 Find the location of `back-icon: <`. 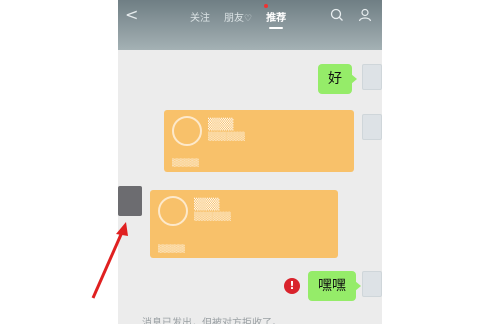

back-icon: < is located at coordinates (131, 15).